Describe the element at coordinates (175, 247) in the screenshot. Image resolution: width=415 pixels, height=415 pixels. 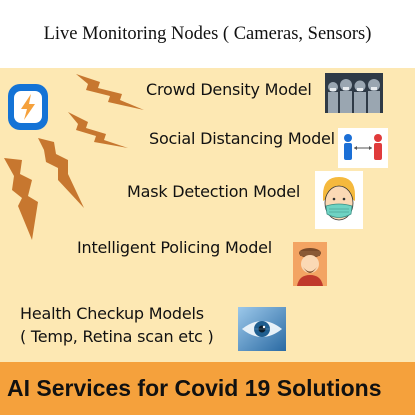
I see `model-label-intelligent-policing: Intelligent Policing Model` at that location.